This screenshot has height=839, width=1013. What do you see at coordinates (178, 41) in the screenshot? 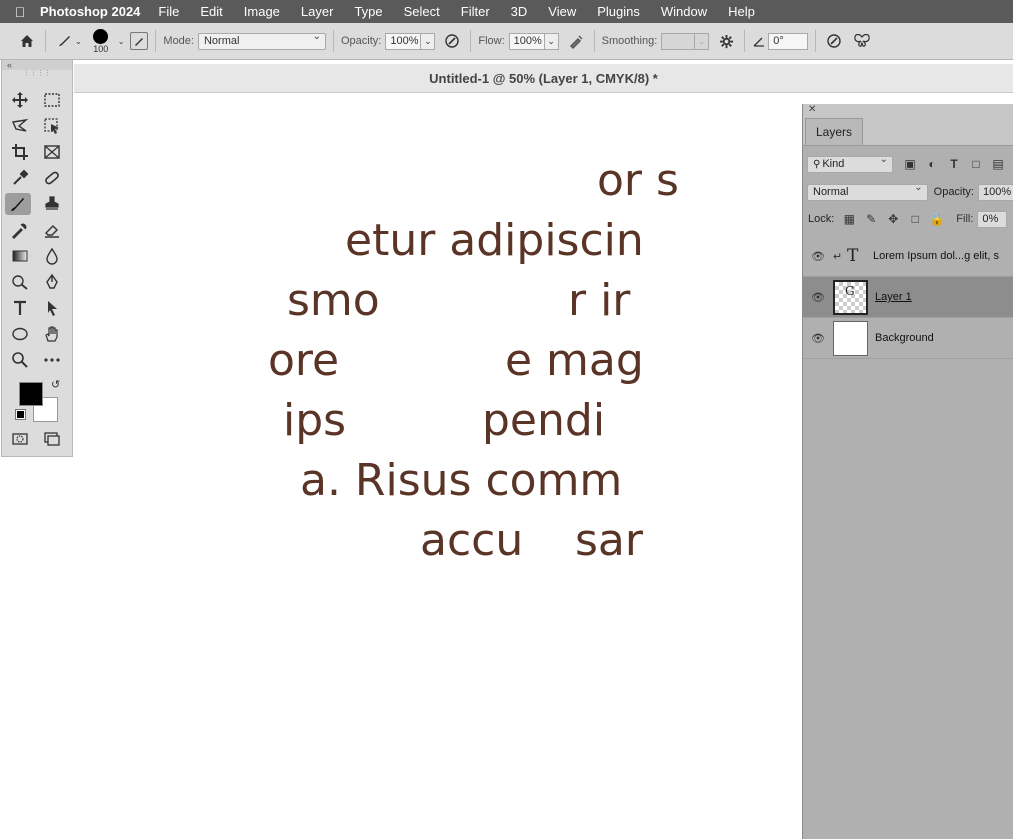
I see `mode-label: Mode:` at bounding box center [178, 41].